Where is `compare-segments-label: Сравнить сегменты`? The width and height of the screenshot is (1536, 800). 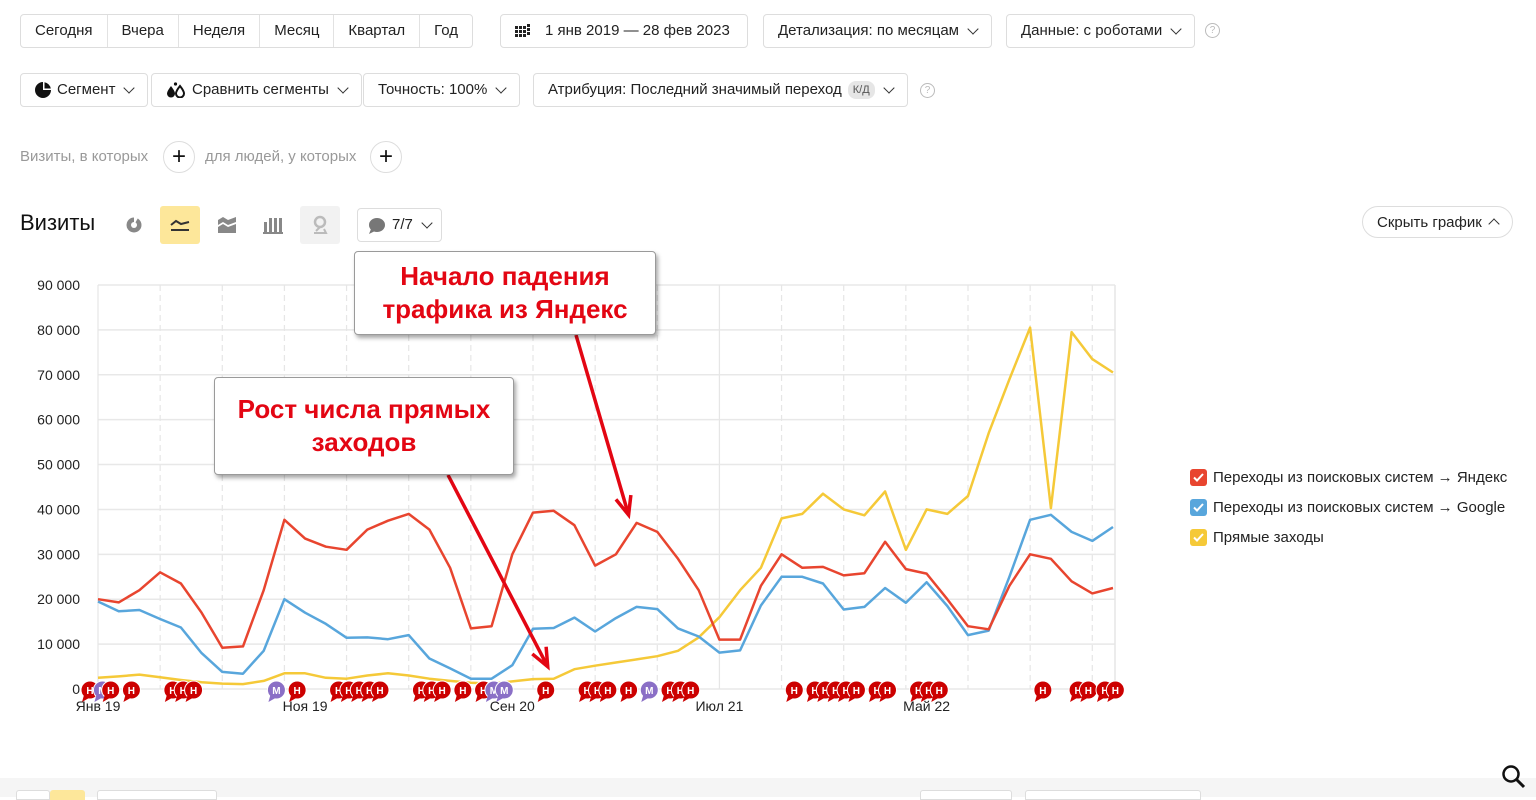
compare-segments-label: Сравнить сегменты is located at coordinates (260, 89).